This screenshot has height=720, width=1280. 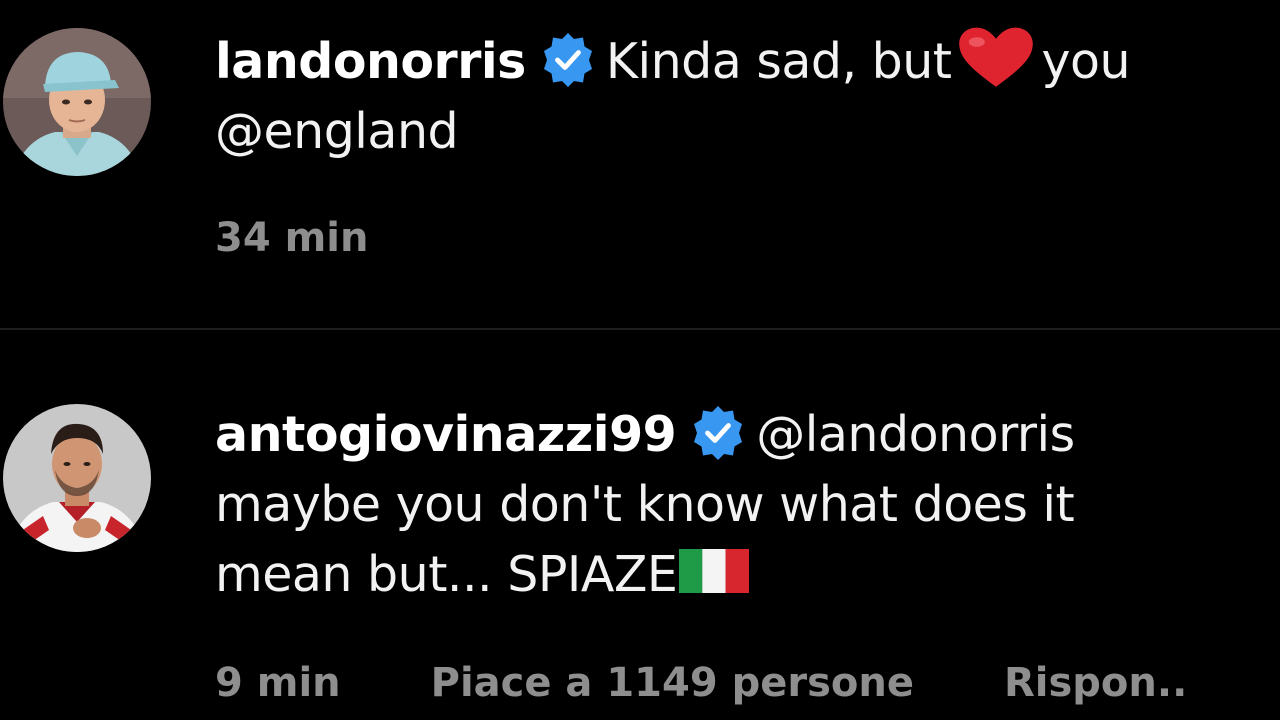 What do you see at coordinates (446, 434) in the screenshot?
I see `username: antogiovinazzi99` at bounding box center [446, 434].